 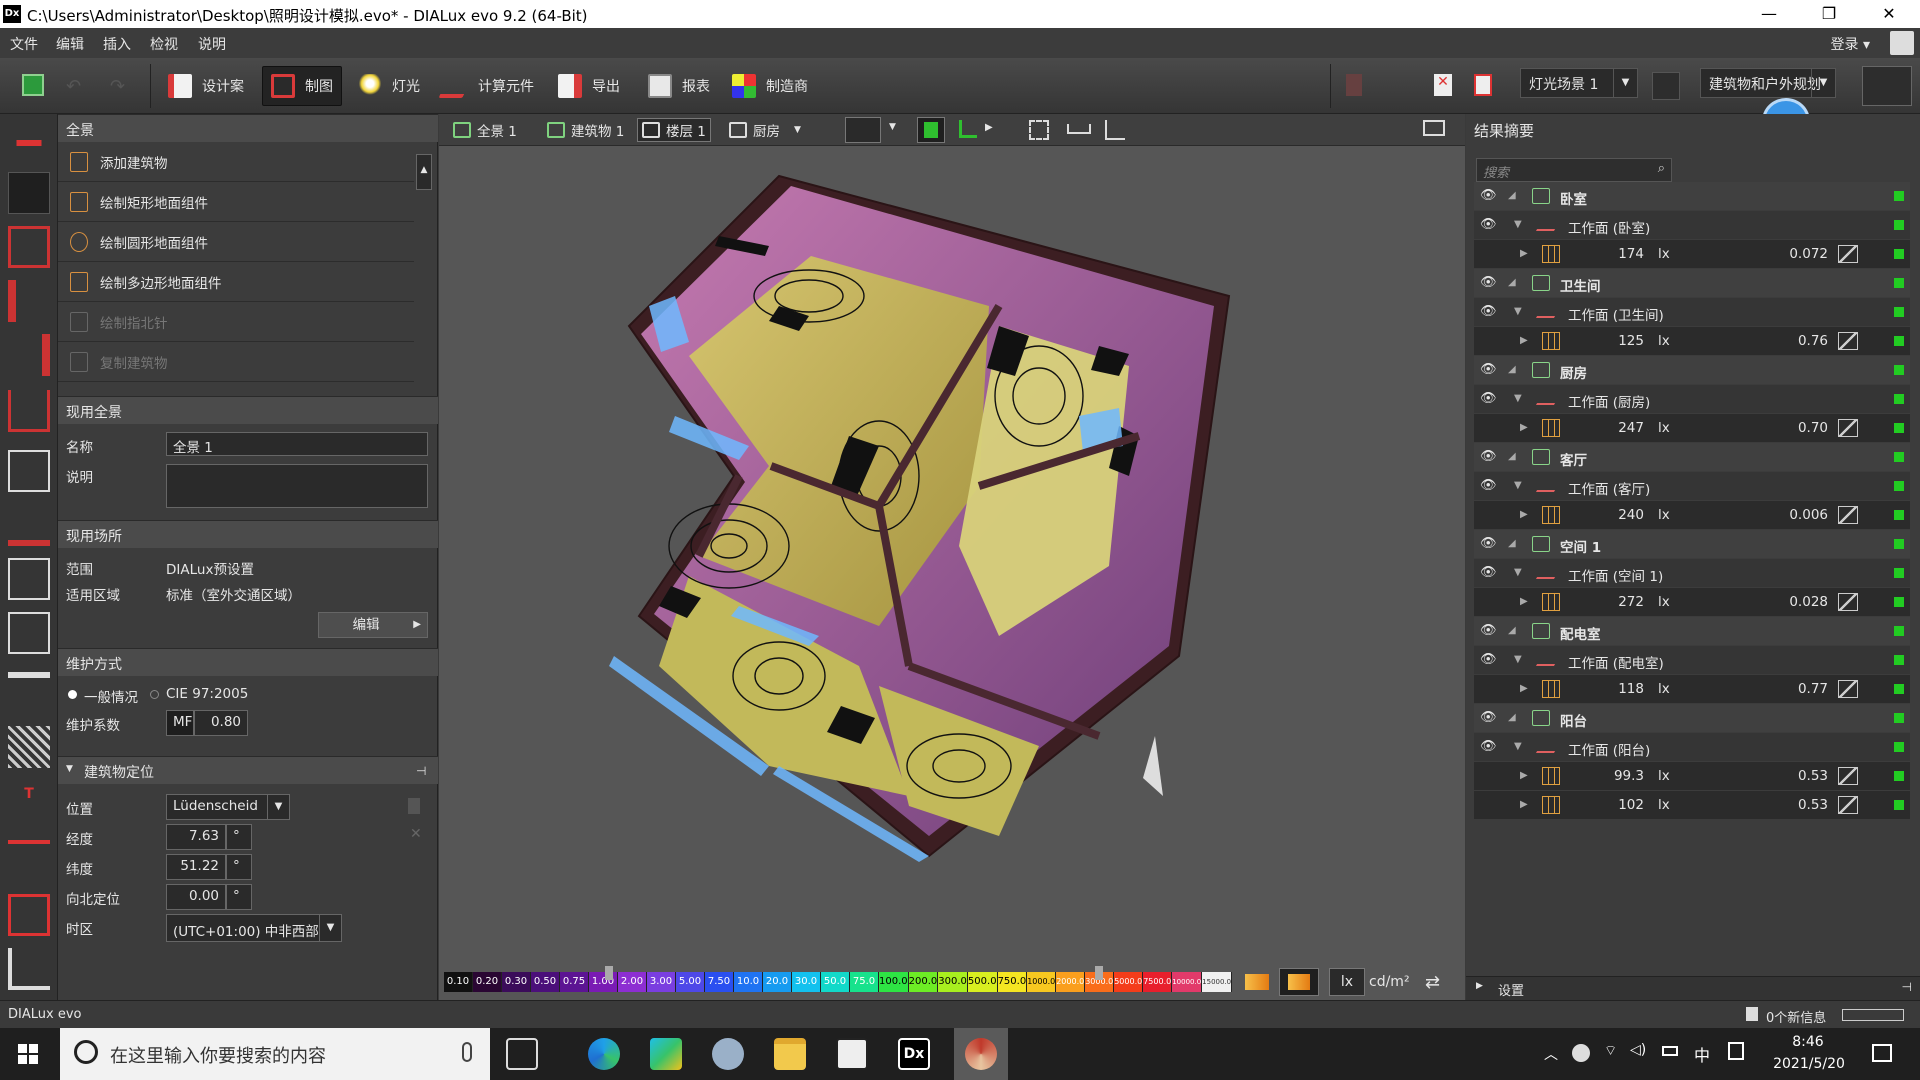 What do you see at coordinates (1610, 1051) in the screenshot?
I see `network-icon: ⌔` at bounding box center [1610, 1051].